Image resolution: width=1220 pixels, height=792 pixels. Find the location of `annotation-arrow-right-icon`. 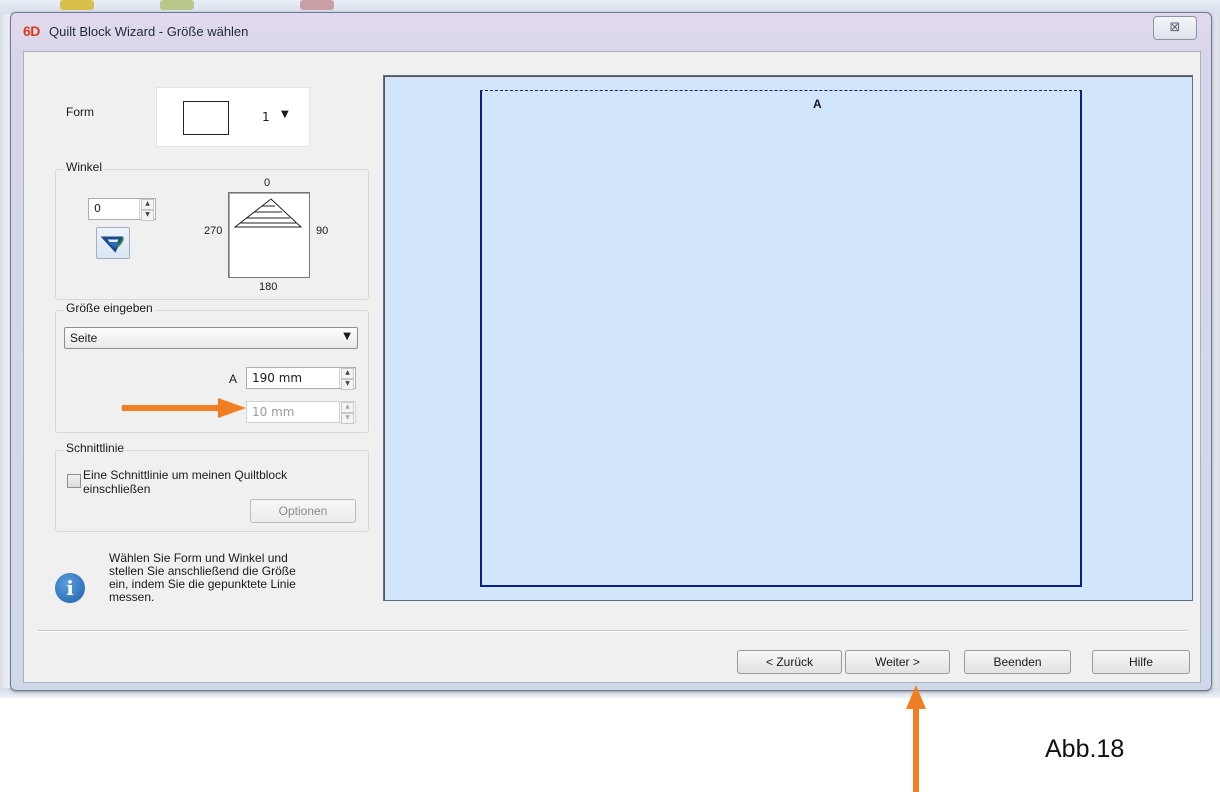

annotation-arrow-right-icon is located at coordinates (184, 408).